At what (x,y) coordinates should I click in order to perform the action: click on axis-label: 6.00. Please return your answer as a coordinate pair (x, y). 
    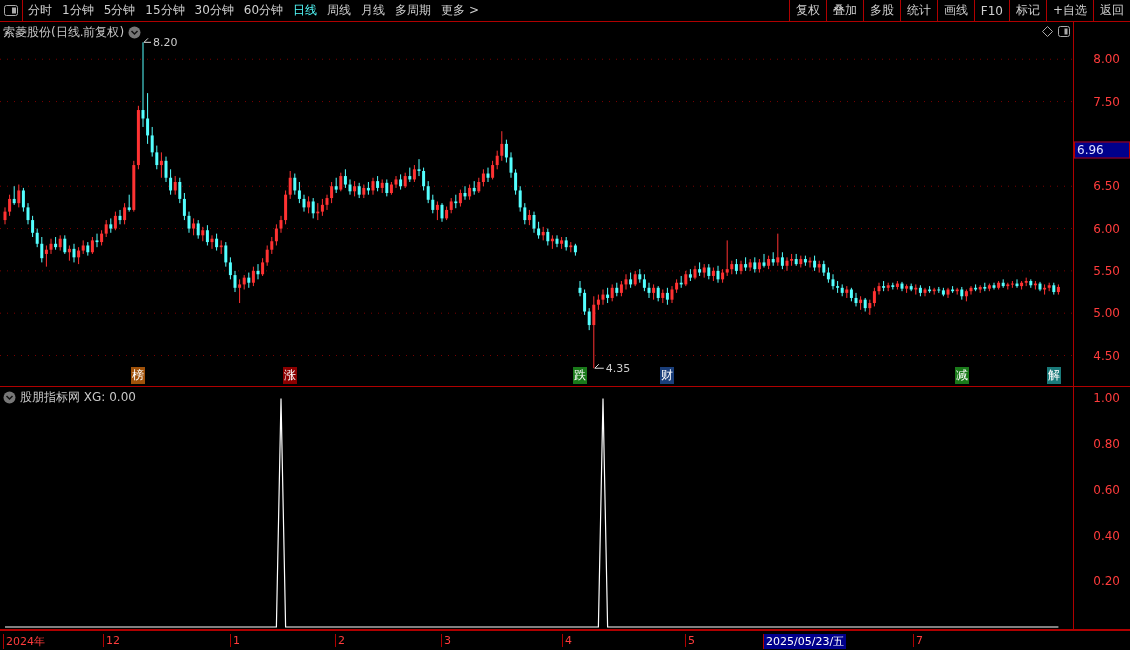
    Looking at the image, I should click on (1106, 228).